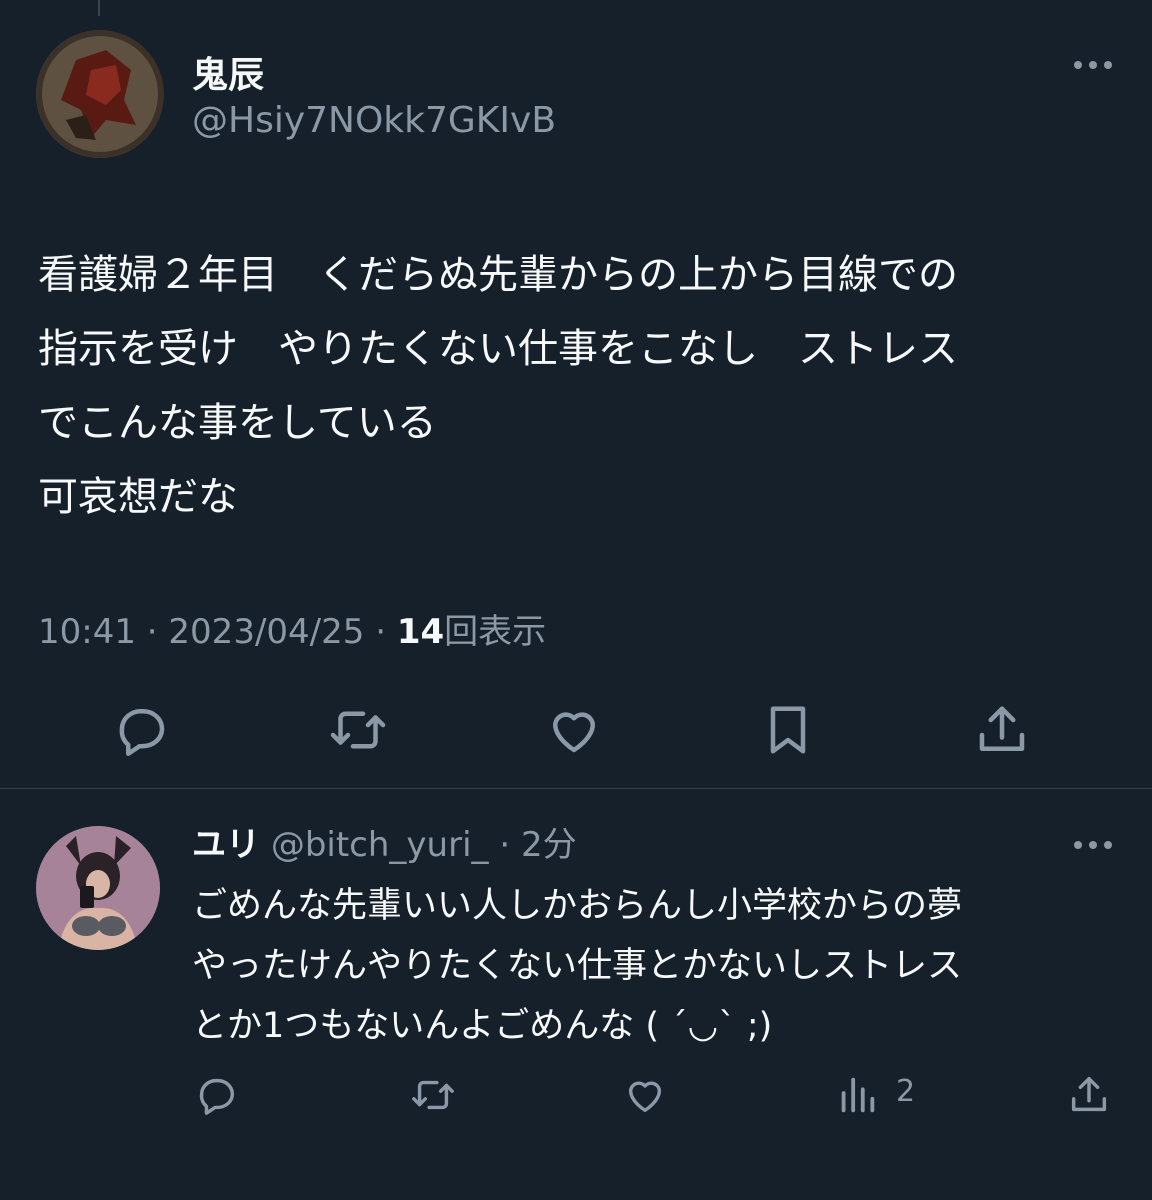  Describe the element at coordinates (374, 120) in the screenshot. I see `author-handle: @Hsiy7NOkk7GKIvB` at that location.